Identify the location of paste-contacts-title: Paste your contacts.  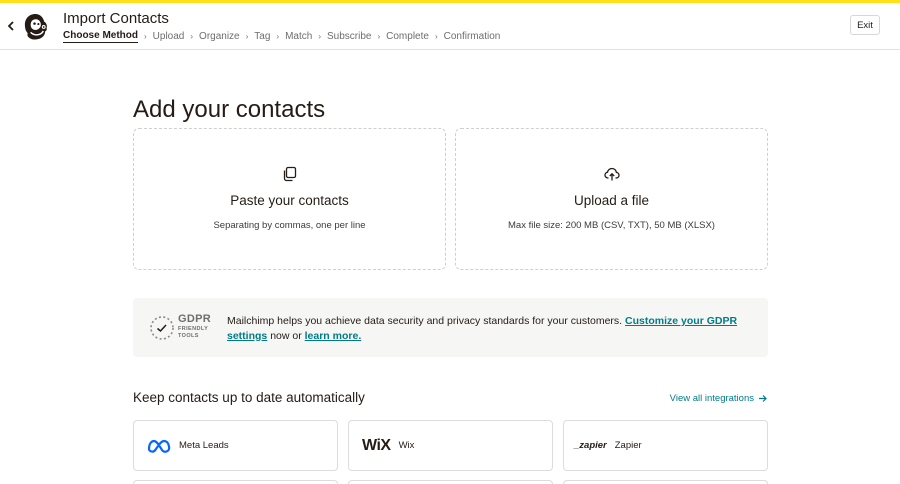
(289, 200).